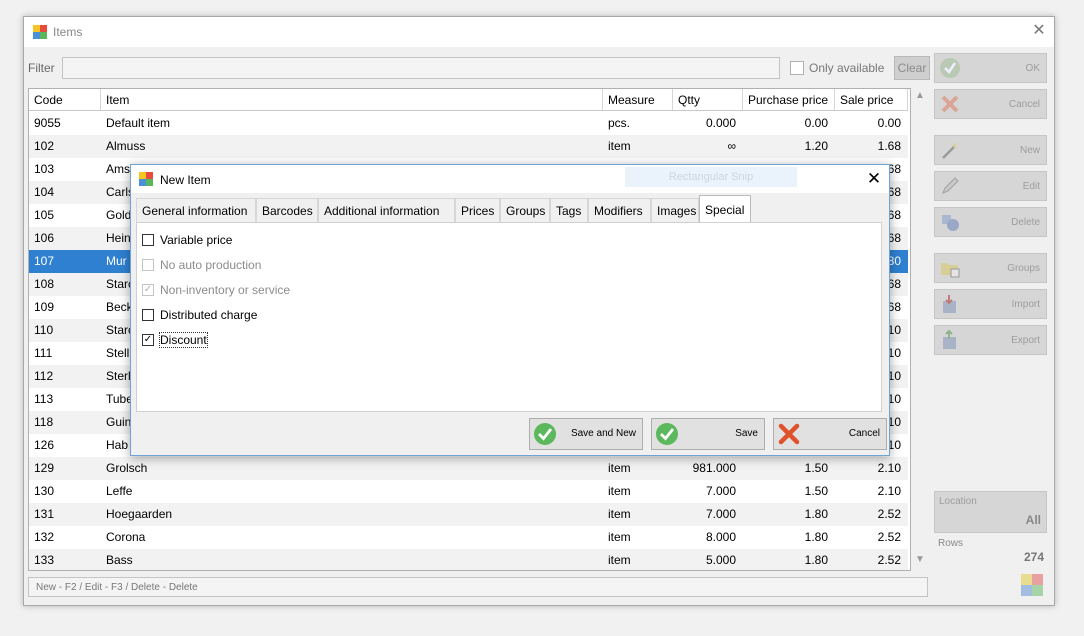  I want to click on tab-additional-information: Additional information, so click(386, 210).